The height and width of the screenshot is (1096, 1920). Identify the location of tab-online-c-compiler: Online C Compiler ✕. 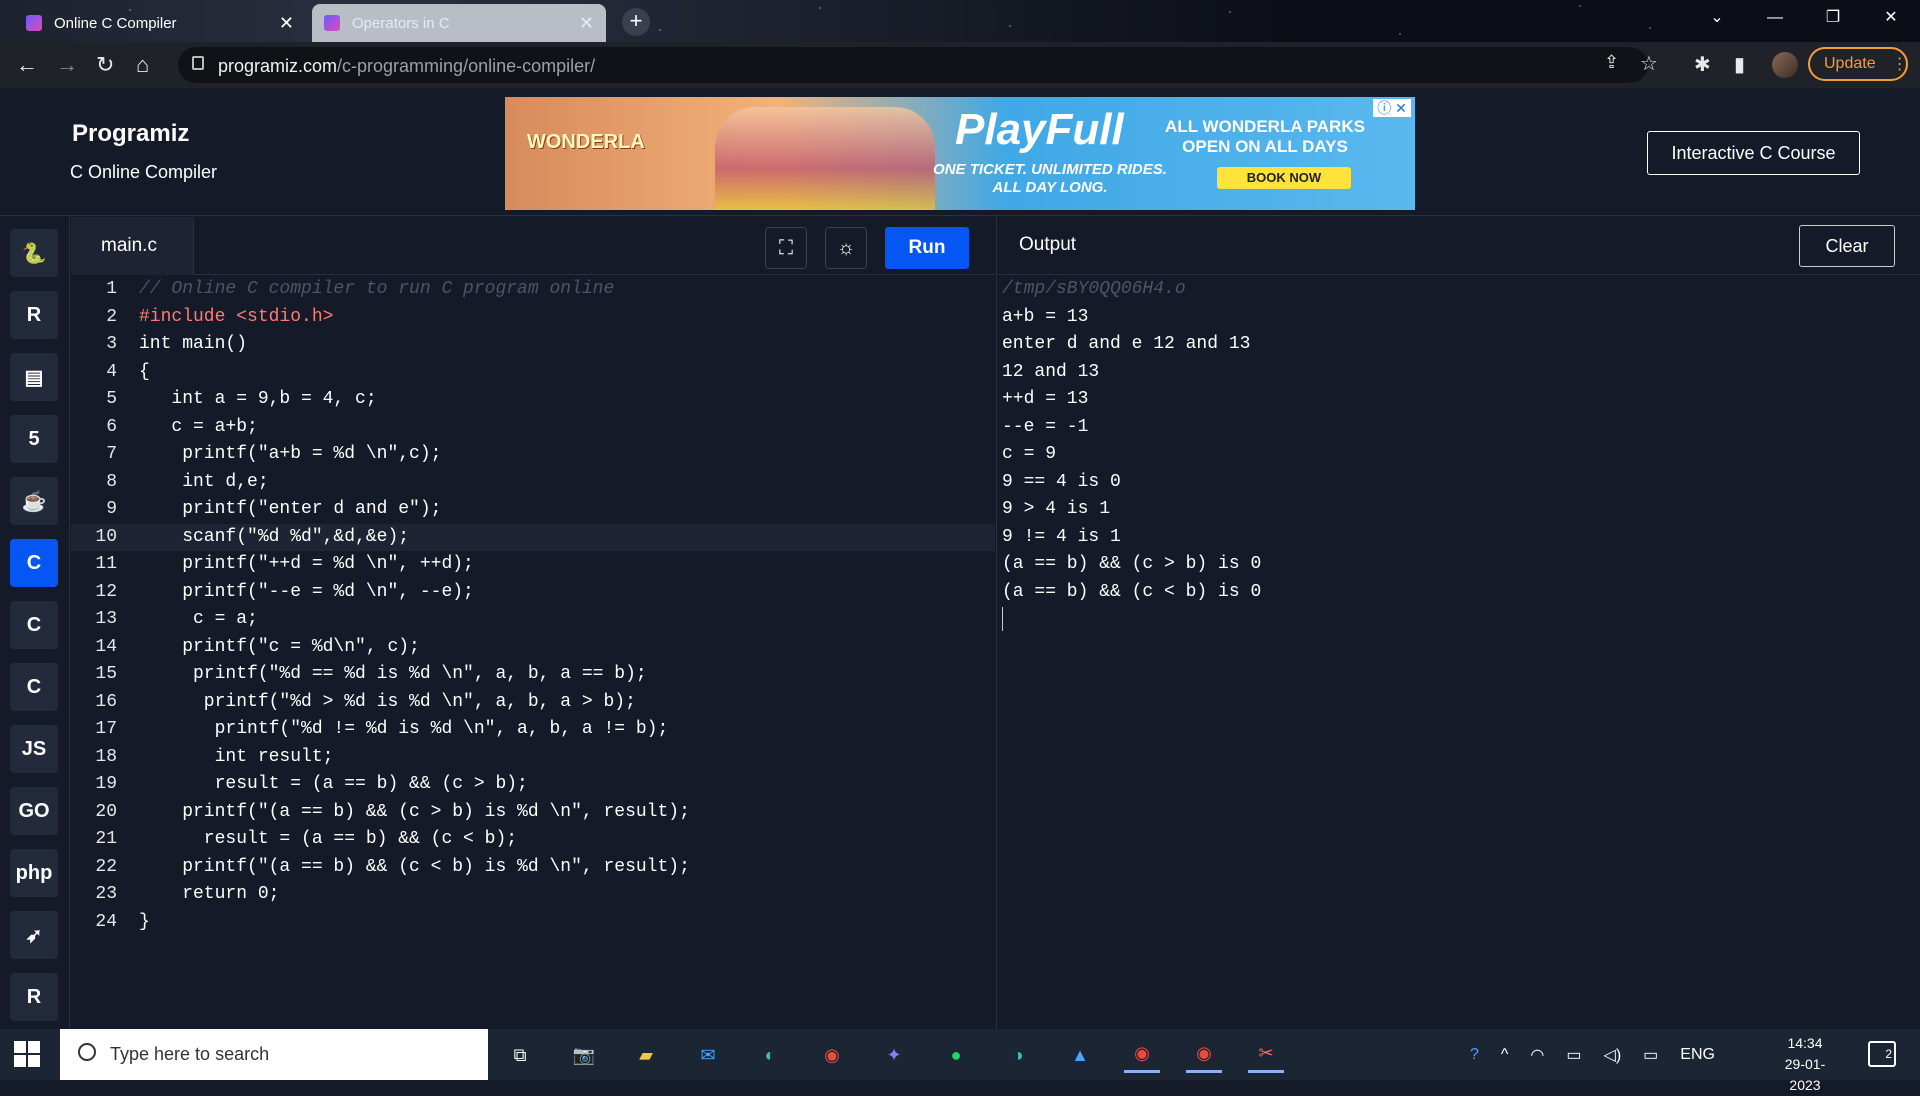
(160, 23).